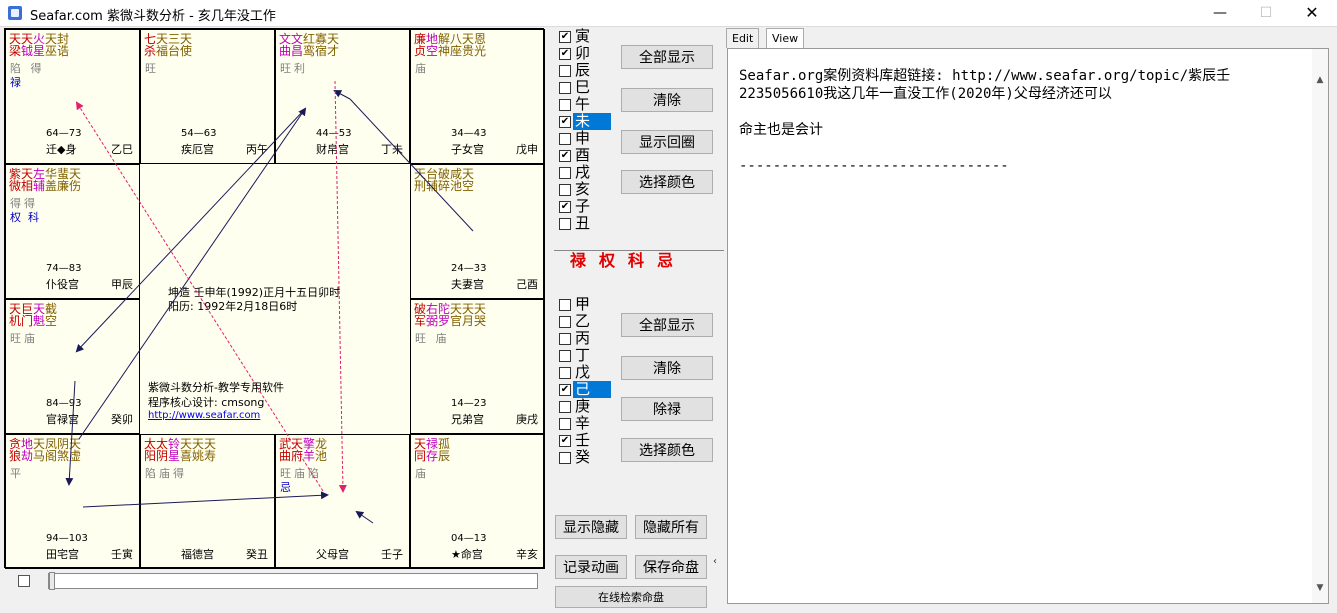  What do you see at coordinates (152, 68) in the screenshot?
I see `star-brightness: 旺` at bounding box center [152, 68].